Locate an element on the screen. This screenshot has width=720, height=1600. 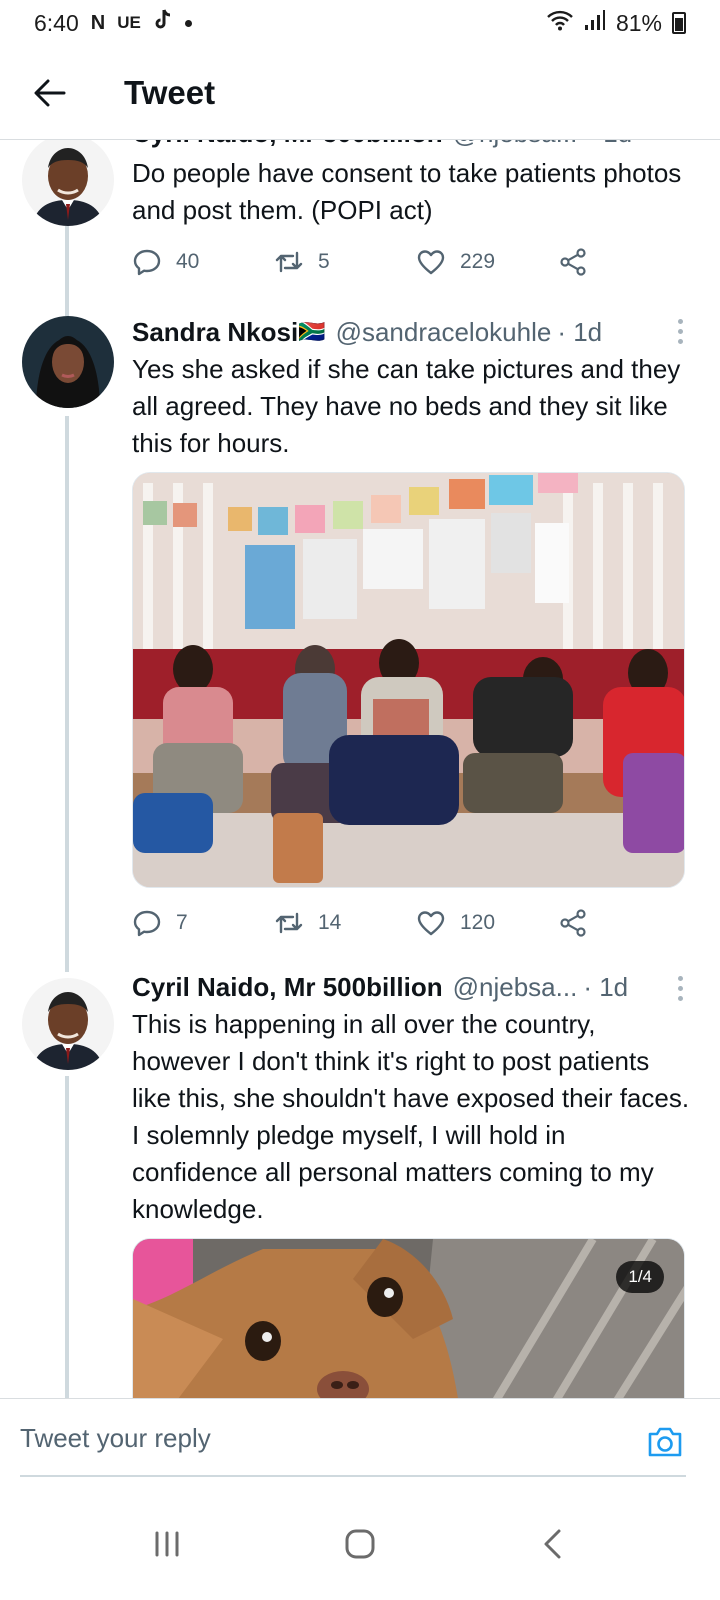
system-nav-bar is located at coordinates (360, 1544).